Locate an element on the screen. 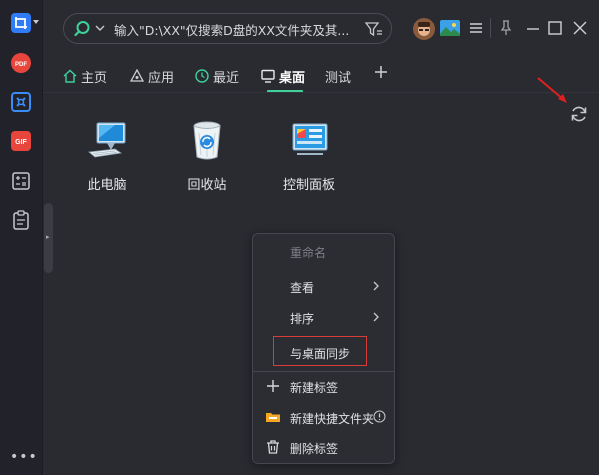  menu-item-label: 重命名 is located at coordinates (308, 253).